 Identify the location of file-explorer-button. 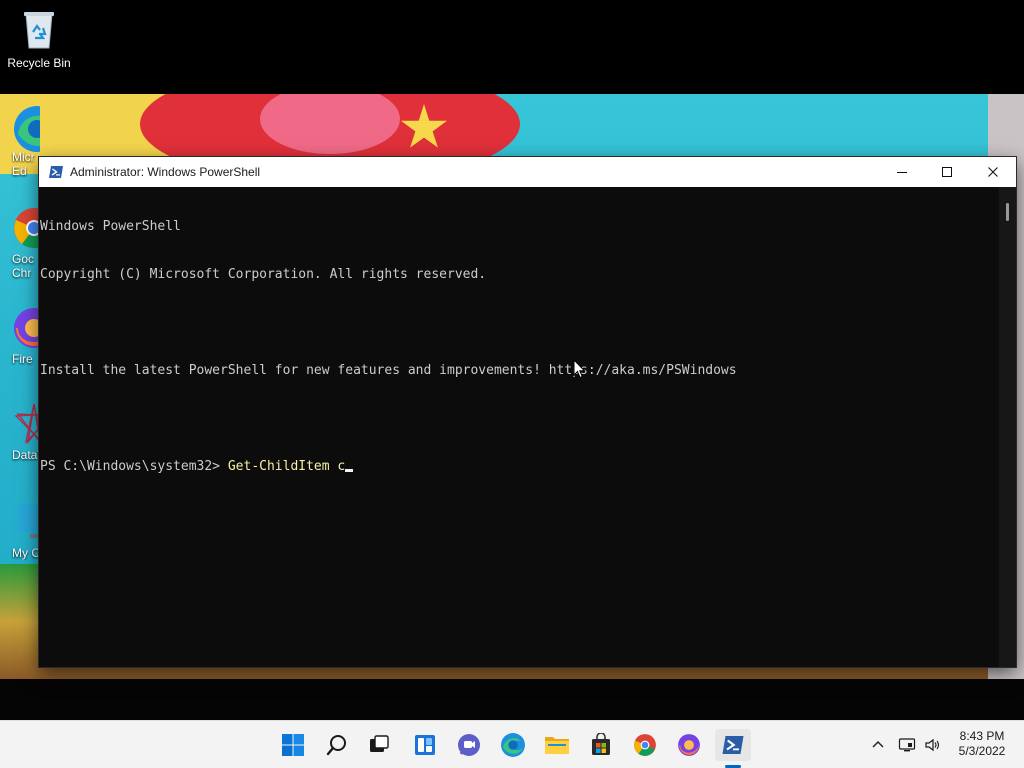
(557, 745).